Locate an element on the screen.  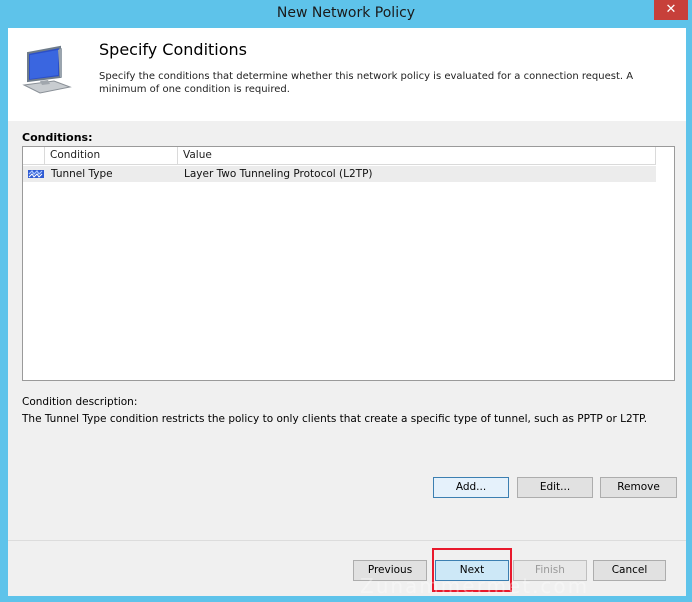
close-button: ✕ is located at coordinates (671, 10).